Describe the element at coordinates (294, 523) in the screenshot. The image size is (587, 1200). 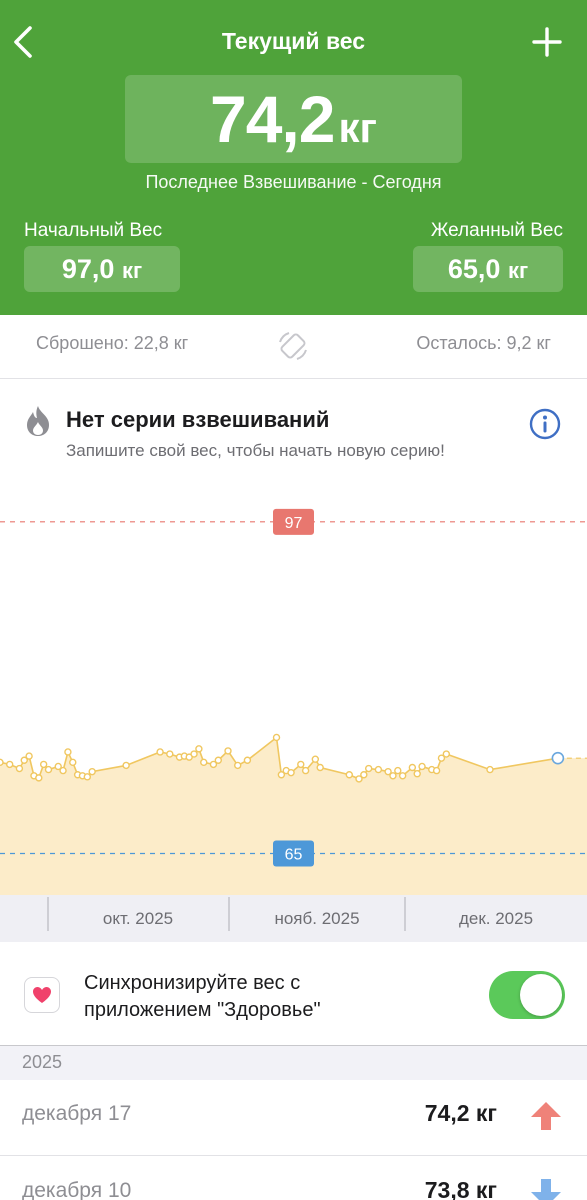
I see `start-weight-tag-label: 97` at that location.